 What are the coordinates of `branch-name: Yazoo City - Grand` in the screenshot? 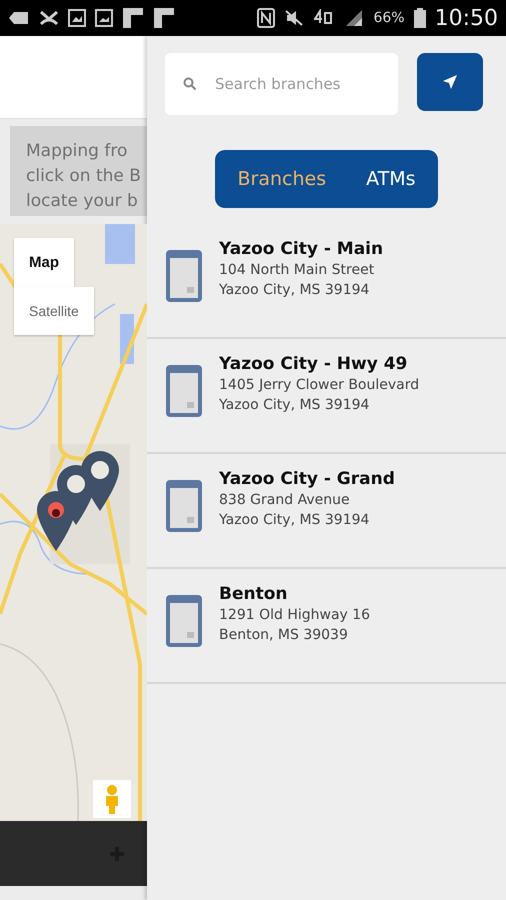 It's located at (307, 479).